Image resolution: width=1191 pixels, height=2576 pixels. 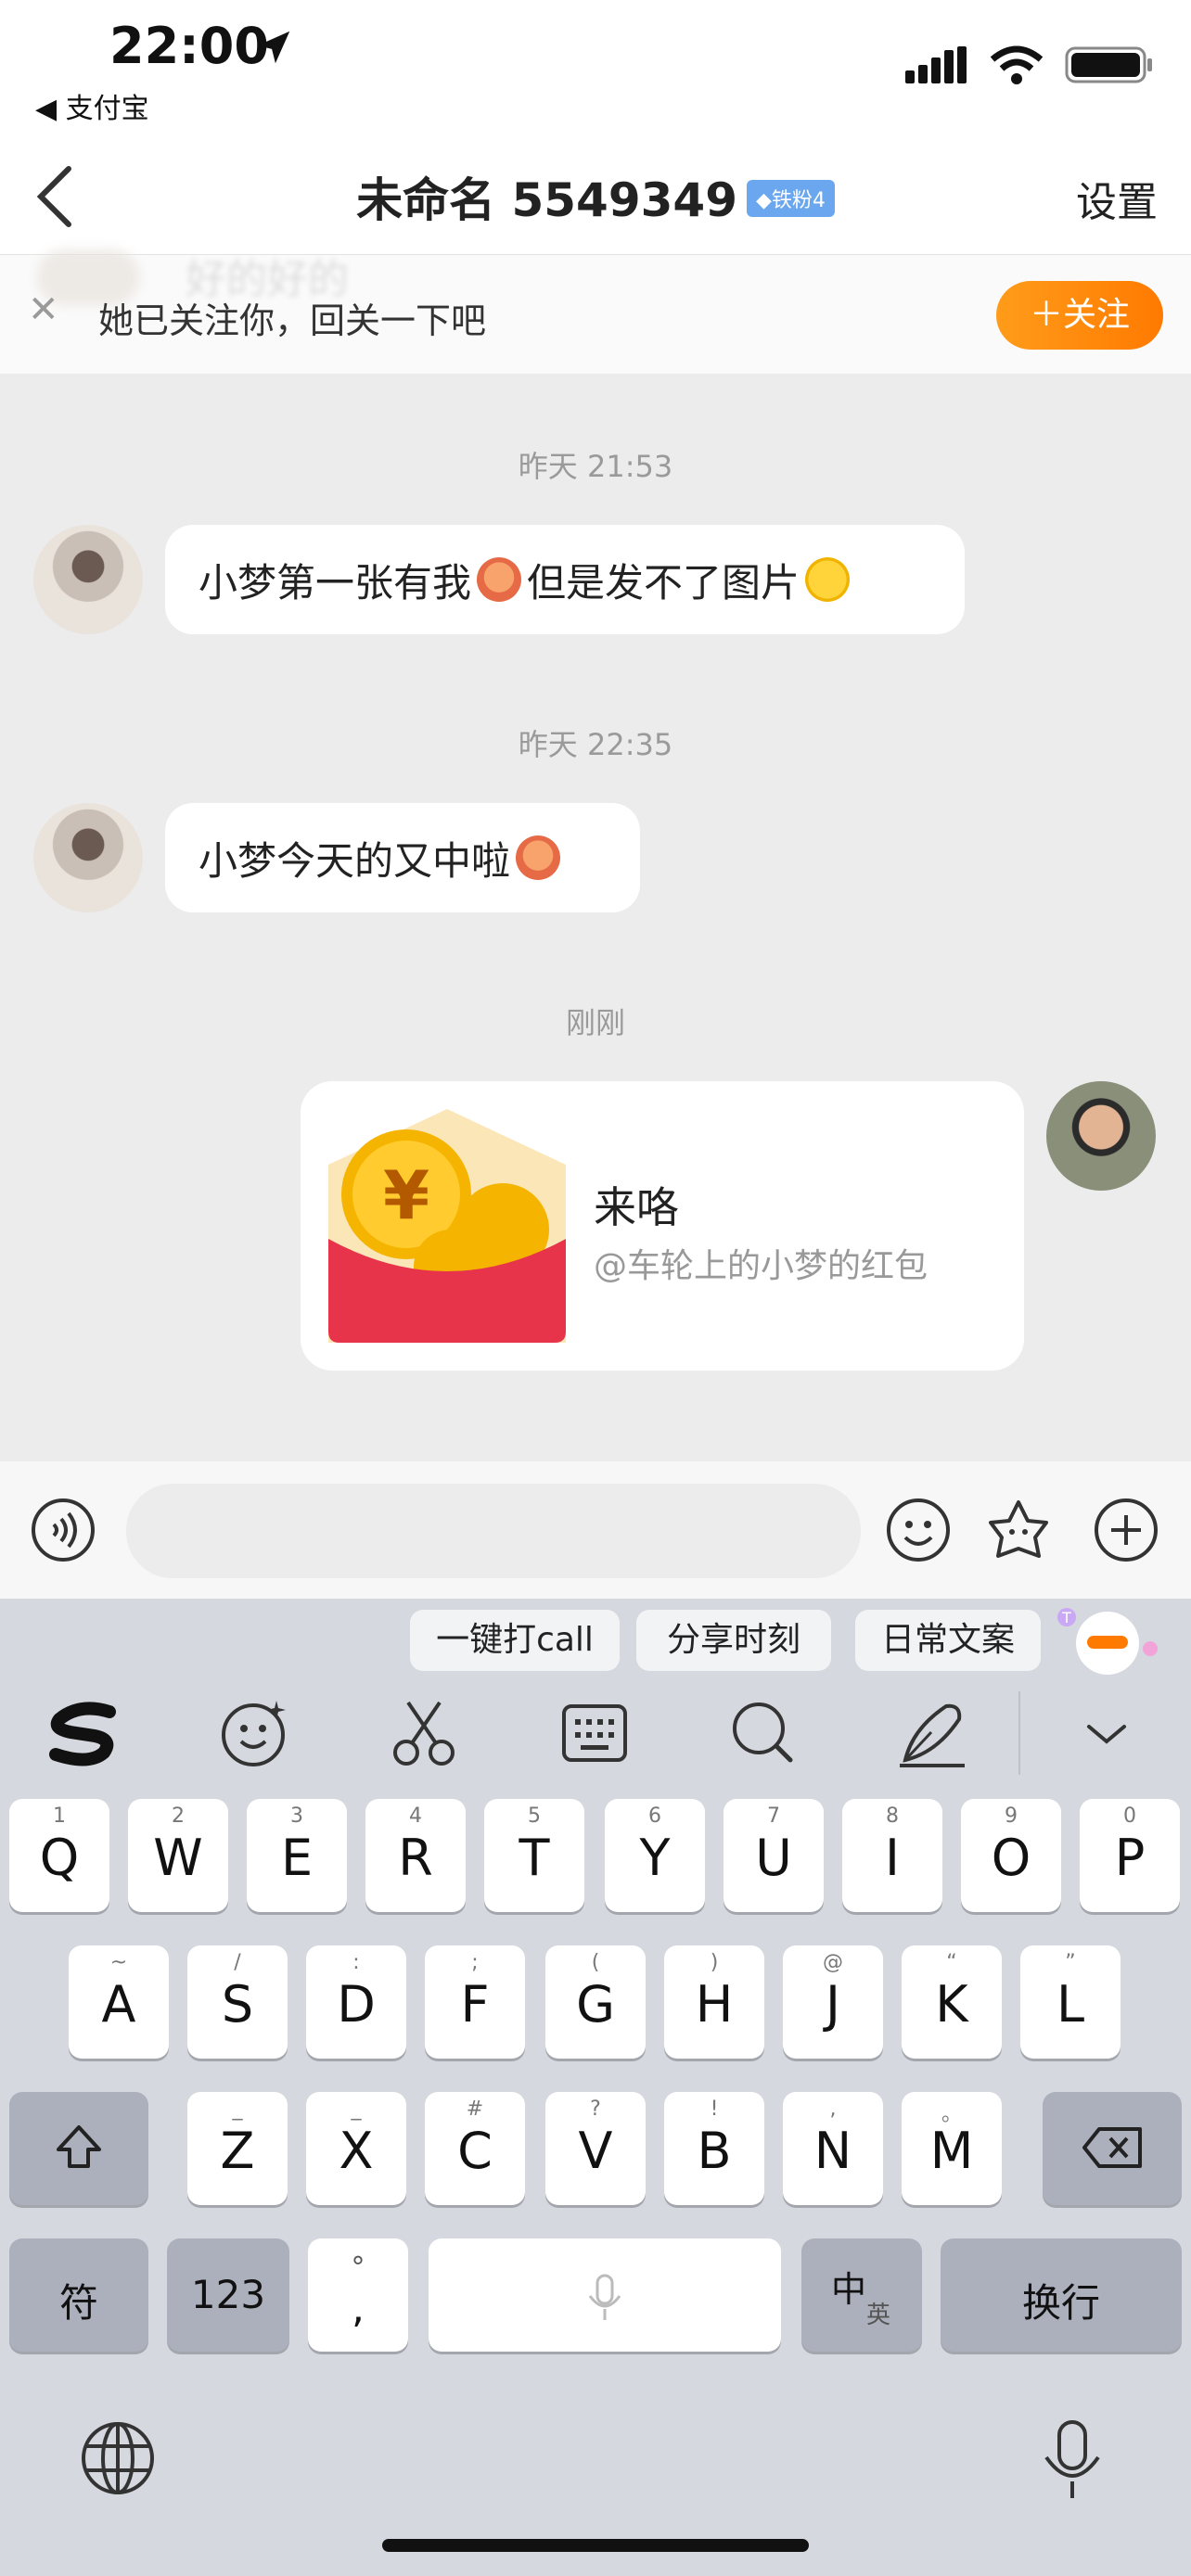 I want to click on key-l: ” L, so click(x=1070, y=2002).